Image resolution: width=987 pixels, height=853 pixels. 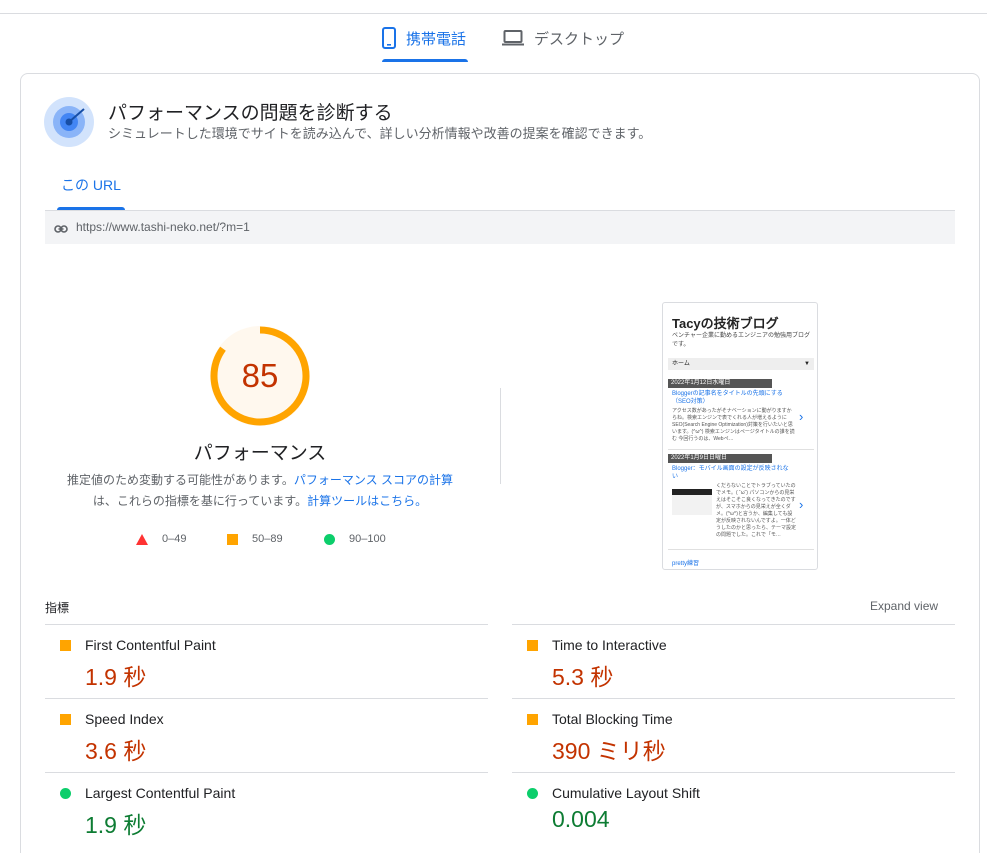 What do you see at coordinates (609, 751) in the screenshot?
I see `metric-value: 390 ミリ秒` at bounding box center [609, 751].